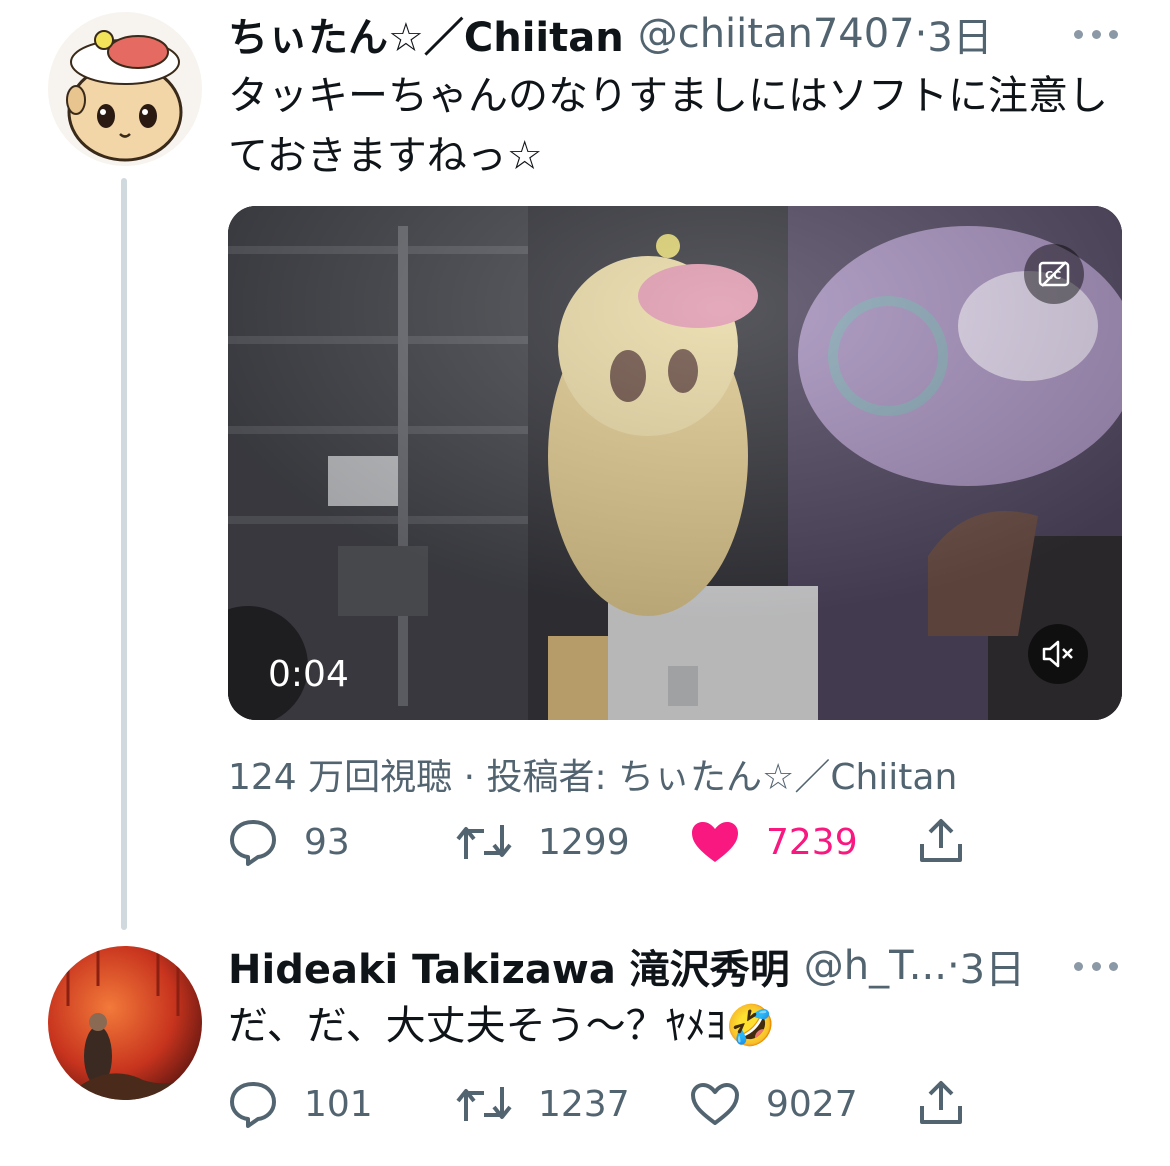  What do you see at coordinates (1058, 654) in the screenshot?
I see `mute-icon` at bounding box center [1058, 654].